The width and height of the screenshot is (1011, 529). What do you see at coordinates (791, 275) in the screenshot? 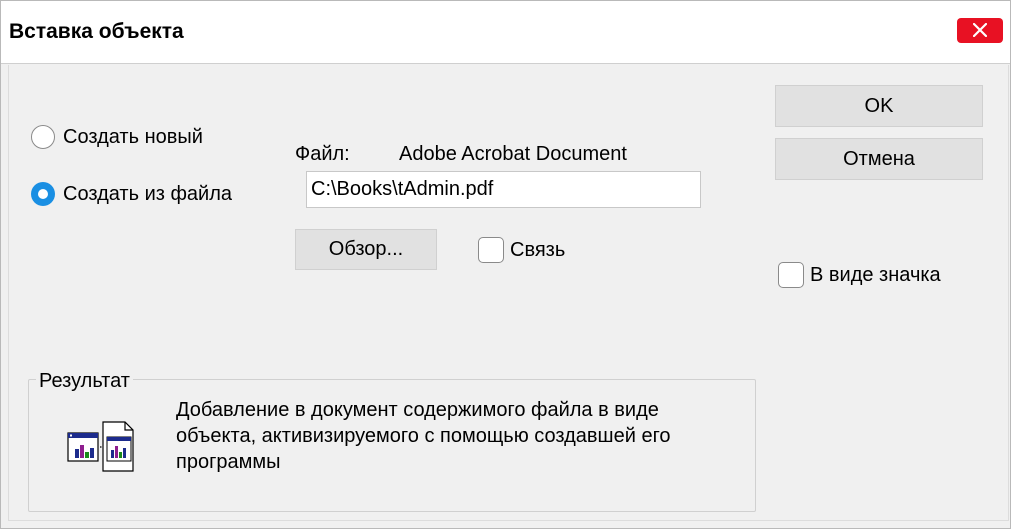
I see `display-as-icon-checkbox` at bounding box center [791, 275].